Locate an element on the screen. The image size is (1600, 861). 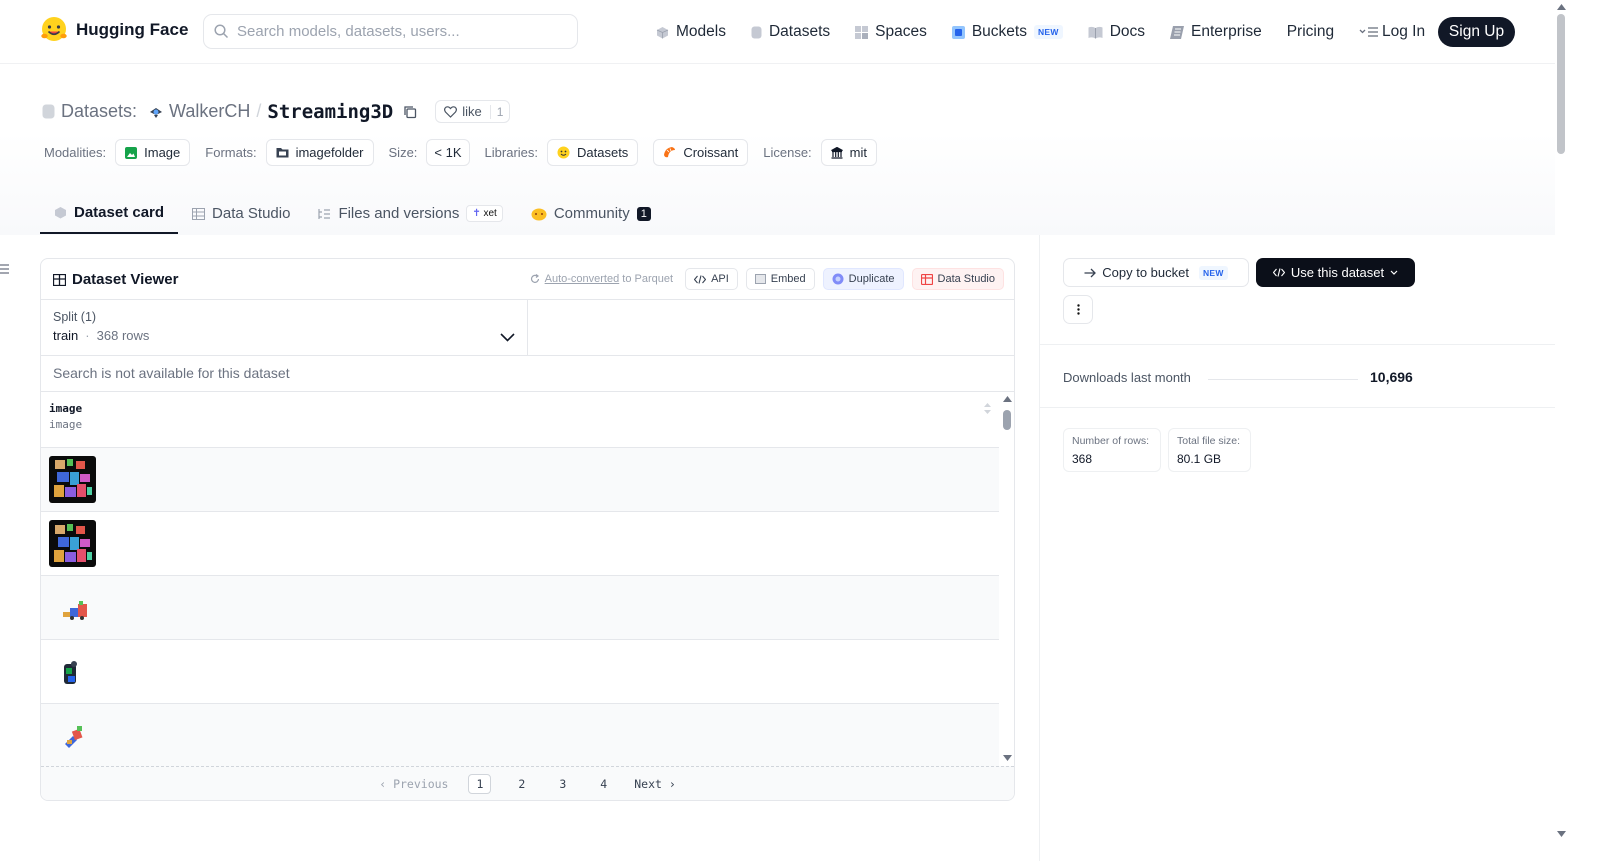
more-menu-button is located at coordinates (1369, 32).